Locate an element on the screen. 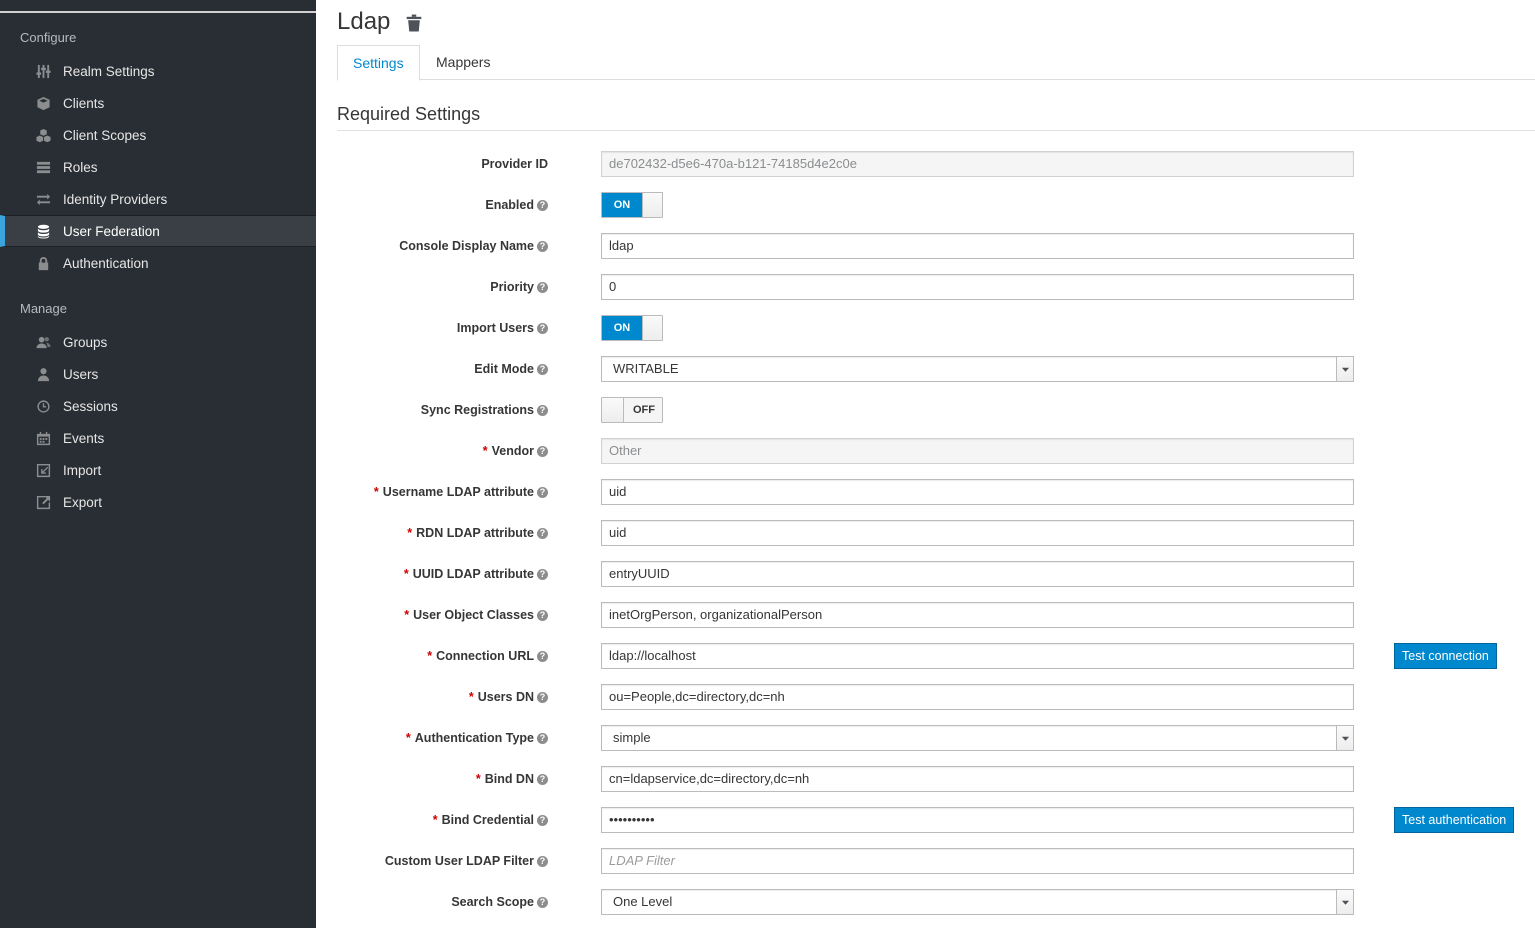 This screenshot has height=928, width=1535. rdn-ldap-attribute-field: uid is located at coordinates (977, 533).